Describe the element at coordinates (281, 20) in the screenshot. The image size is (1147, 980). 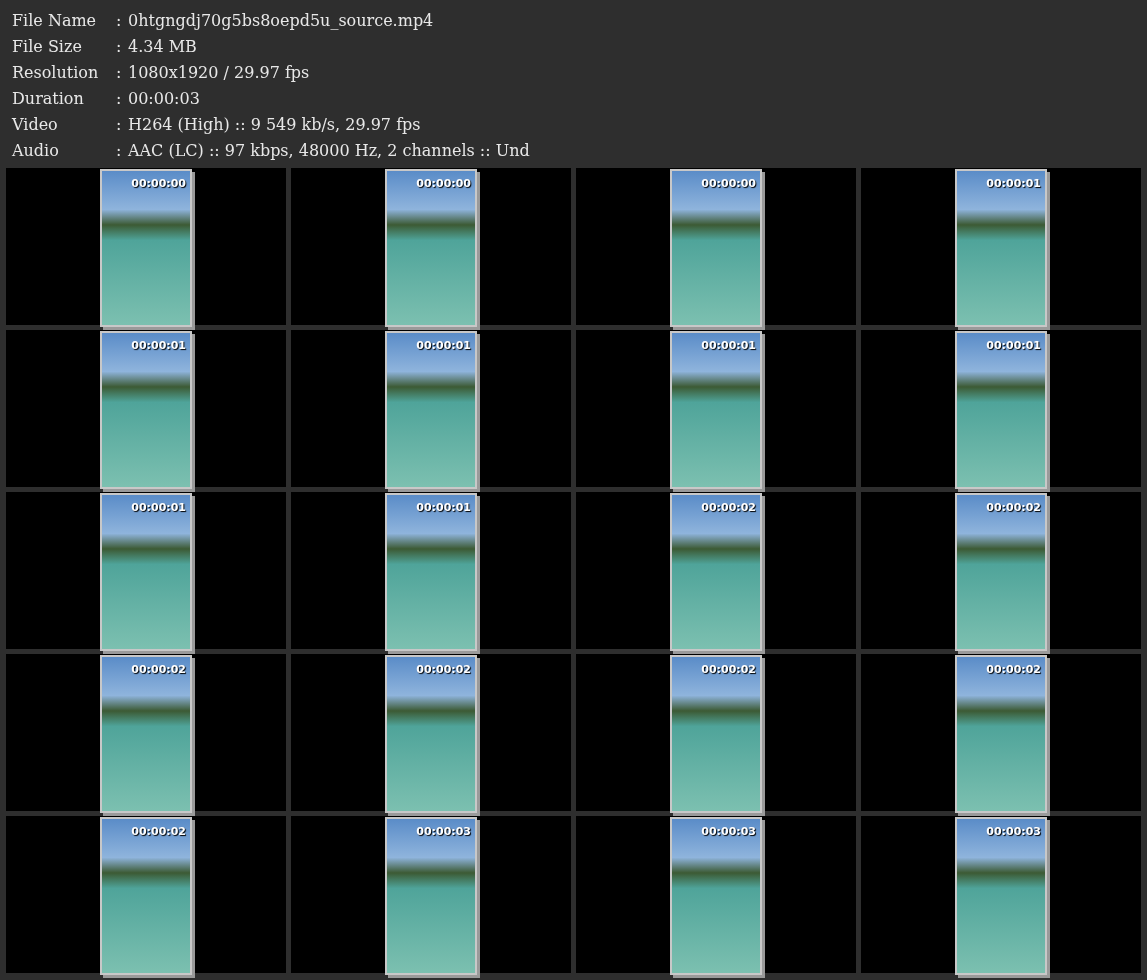
I see `info-value: 0htgngdj70g5bs8oepd5u_source.mp4` at that location.